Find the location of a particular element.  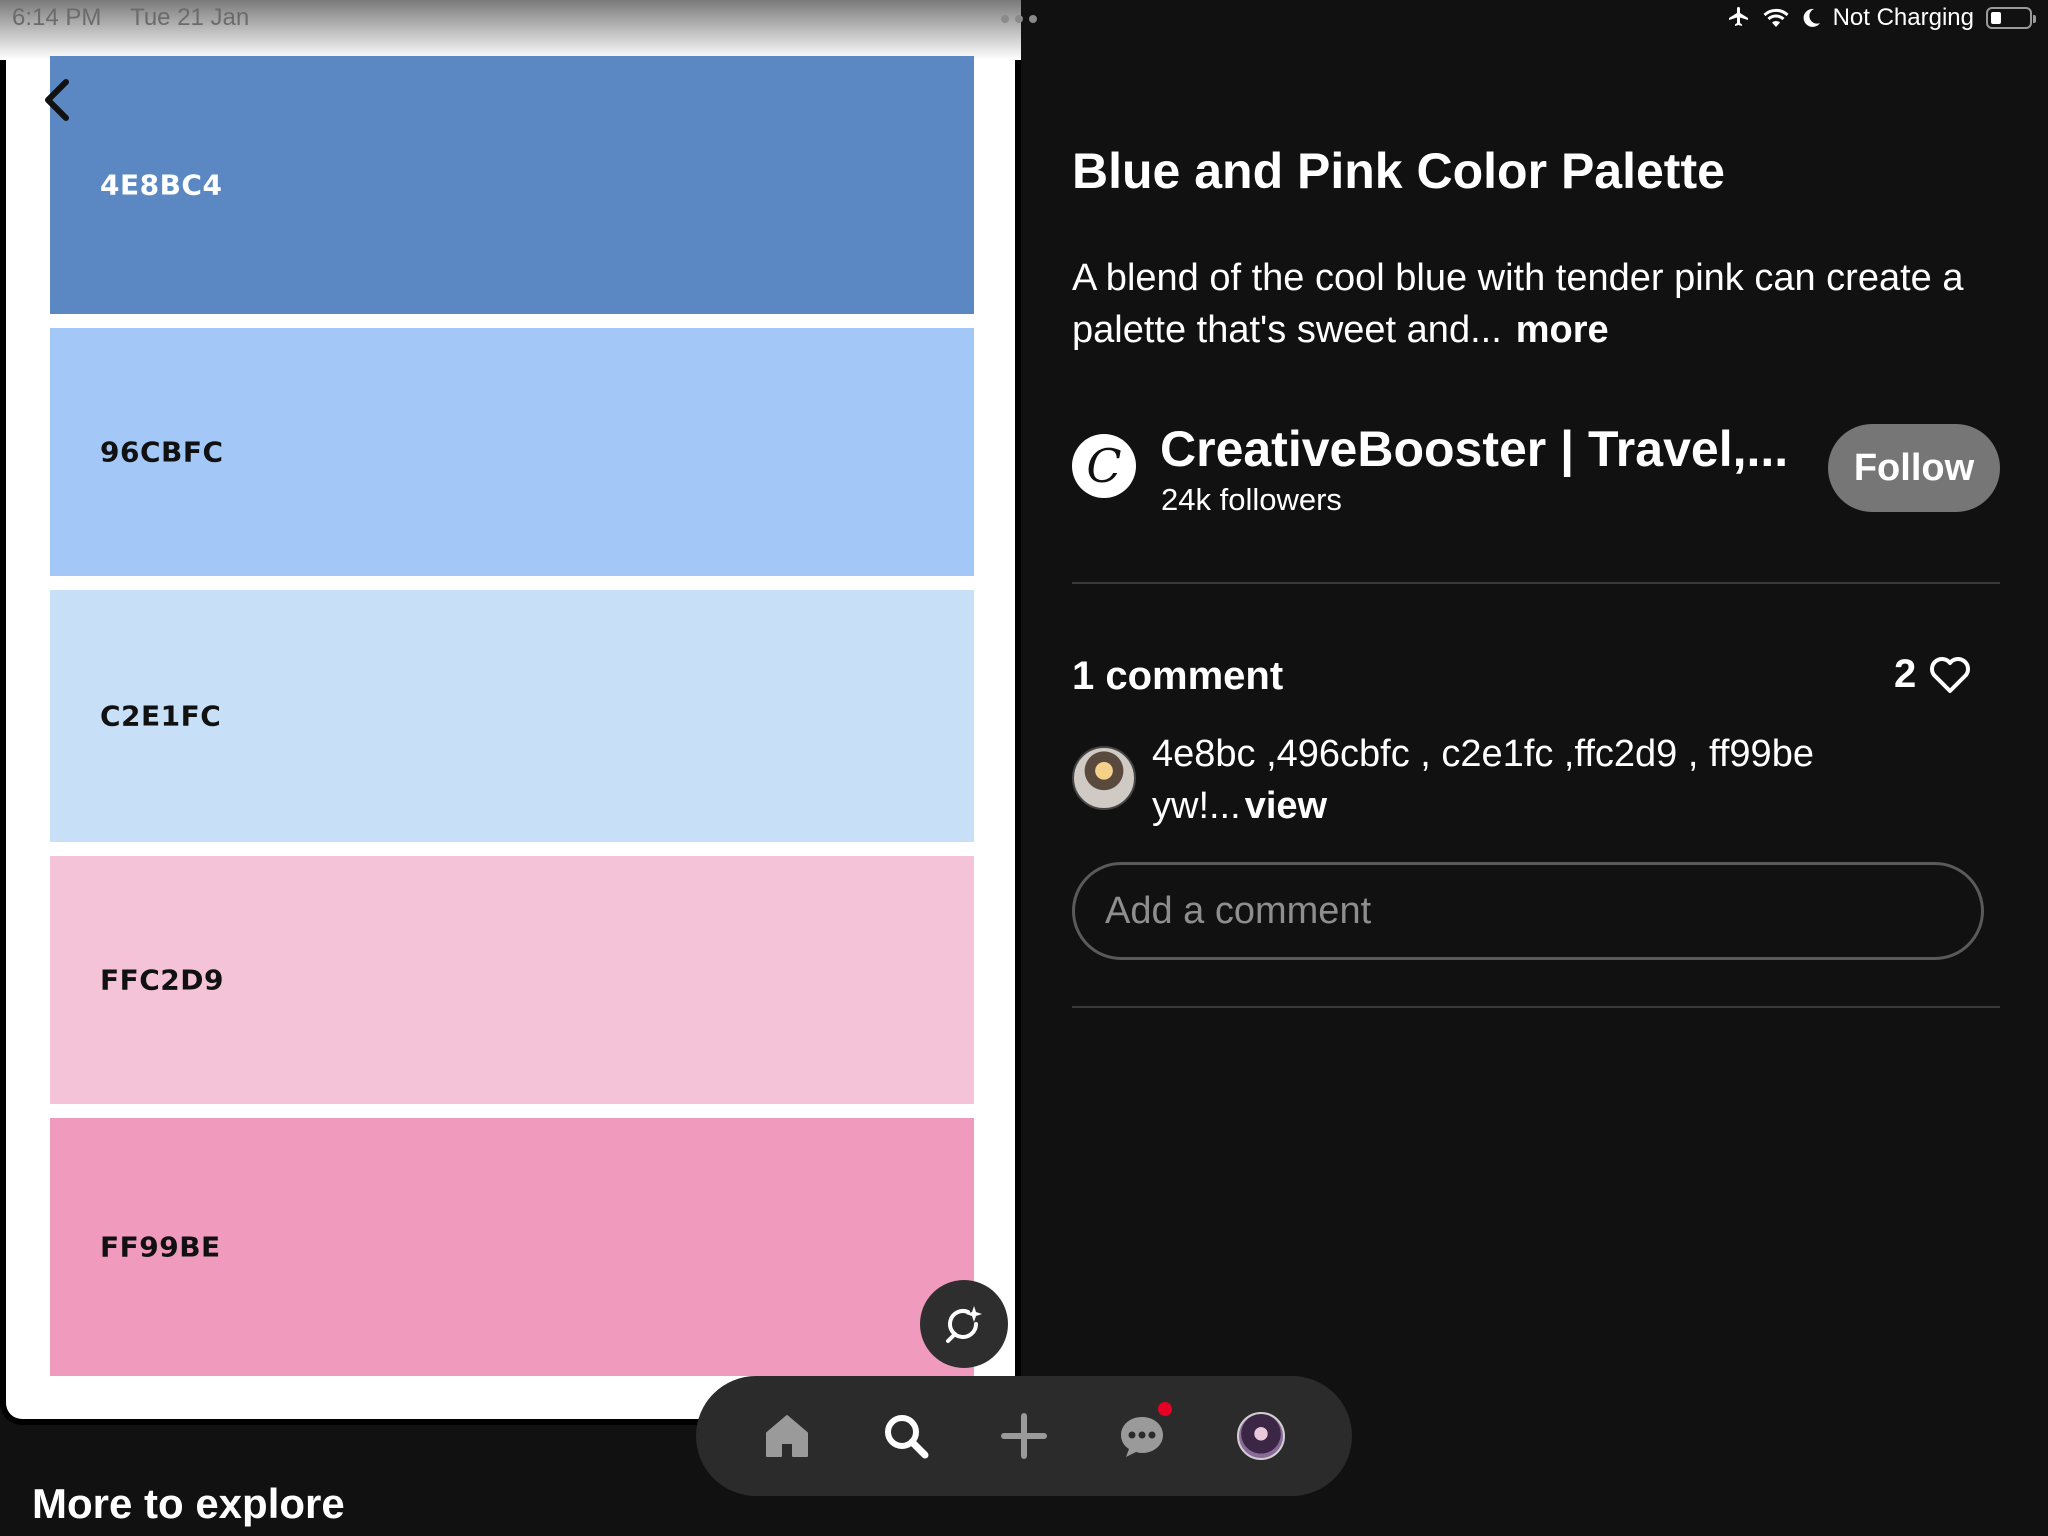

color-swatch: C2E1FC is located at coordinates (512, 716).